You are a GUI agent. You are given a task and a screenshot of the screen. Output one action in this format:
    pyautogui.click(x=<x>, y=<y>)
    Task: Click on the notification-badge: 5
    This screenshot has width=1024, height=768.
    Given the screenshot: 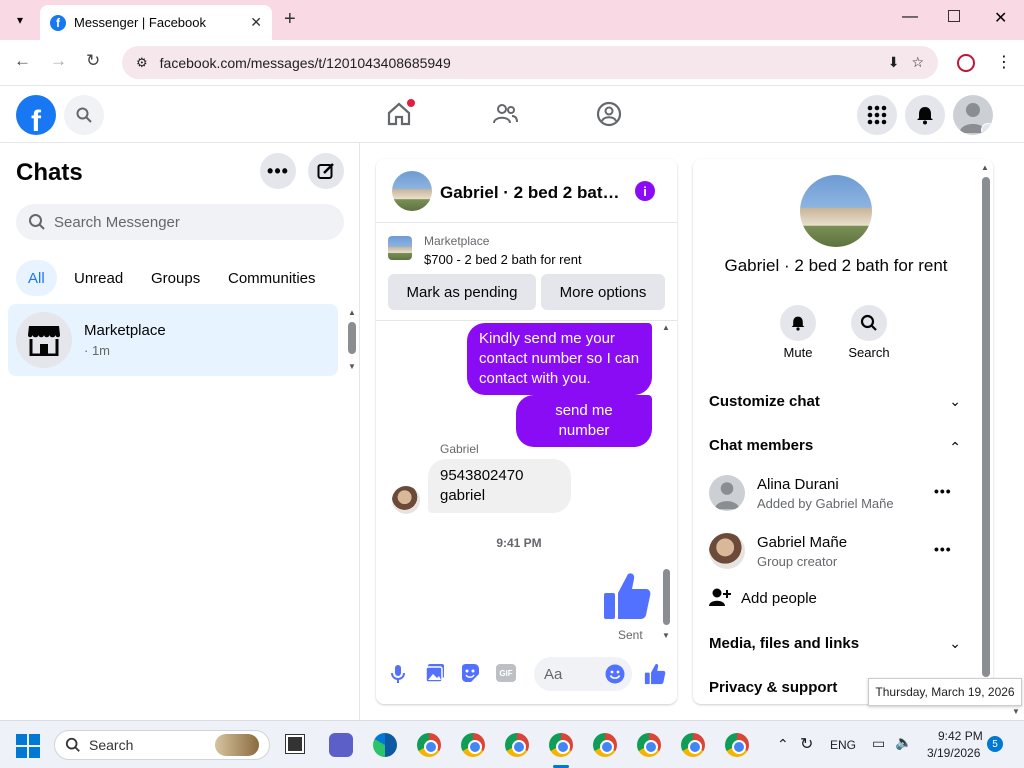 What is the action you would take?
    pyautogui.click(x=995, y=744)
    